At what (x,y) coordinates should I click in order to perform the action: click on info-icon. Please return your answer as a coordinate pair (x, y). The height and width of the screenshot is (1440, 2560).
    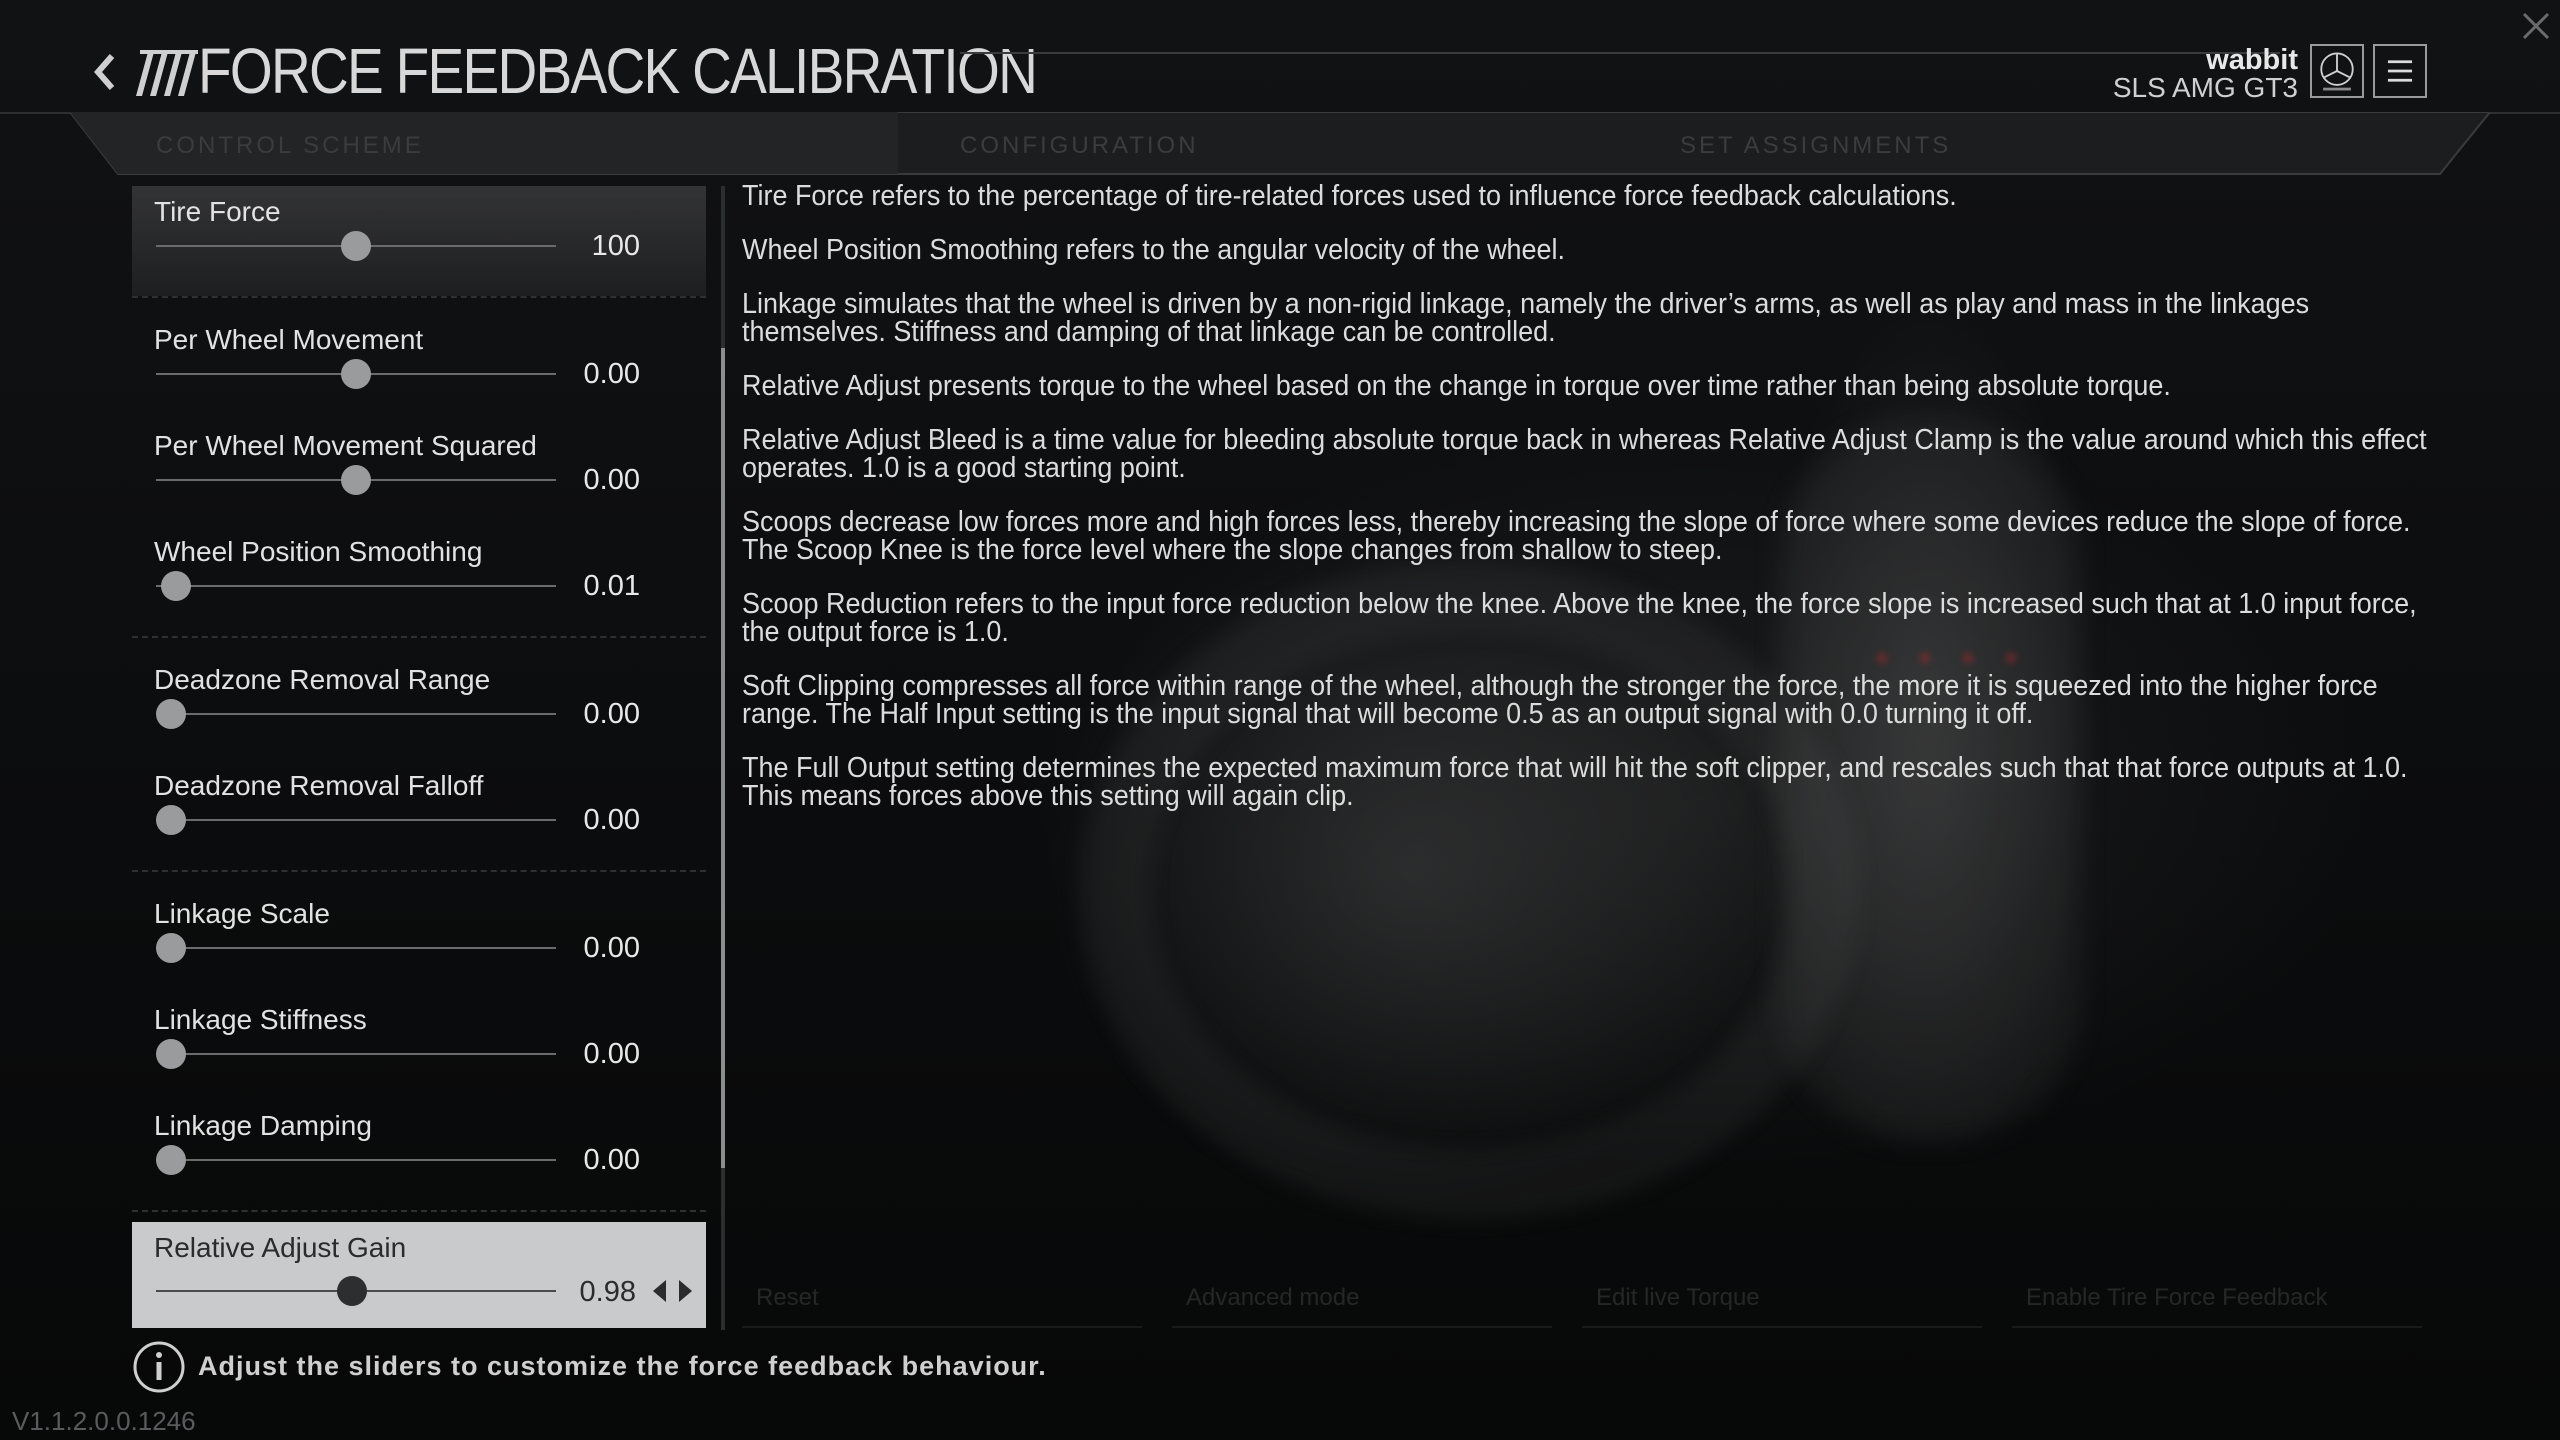
    Looking at the image, I should click on (159, 1367).